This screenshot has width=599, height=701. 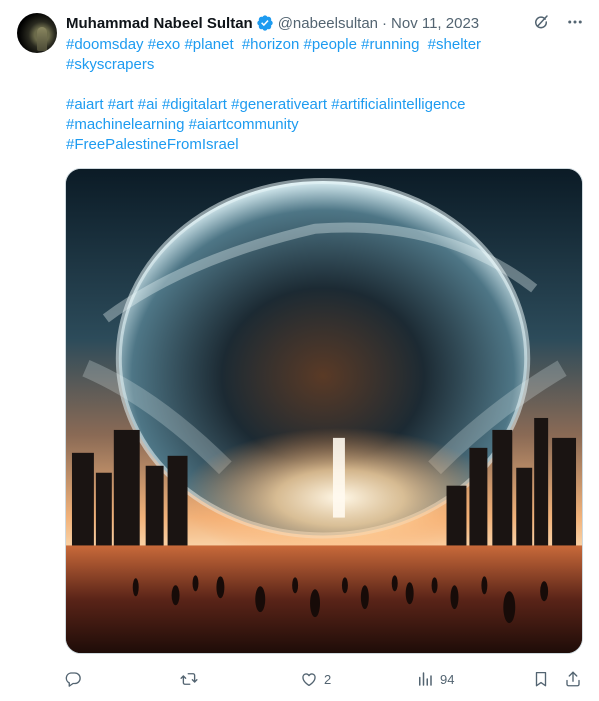 I want to click on hashtag-artificialintelligence: #artificialintelligence, so click(x=398, y=104).